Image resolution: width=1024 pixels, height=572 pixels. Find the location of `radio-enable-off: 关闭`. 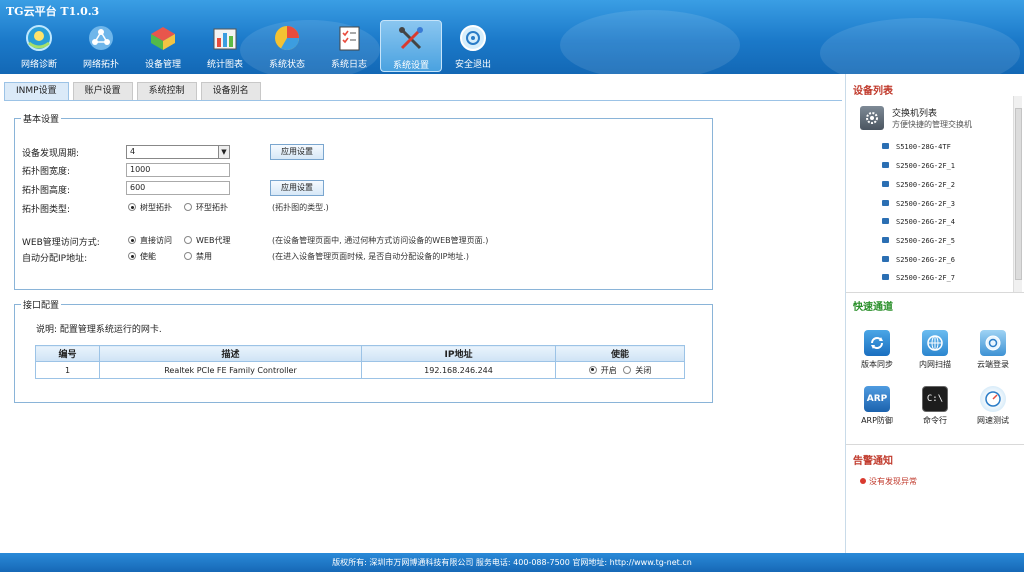

radio-enable-off: 关闭 is located at coordinates (637, 370).